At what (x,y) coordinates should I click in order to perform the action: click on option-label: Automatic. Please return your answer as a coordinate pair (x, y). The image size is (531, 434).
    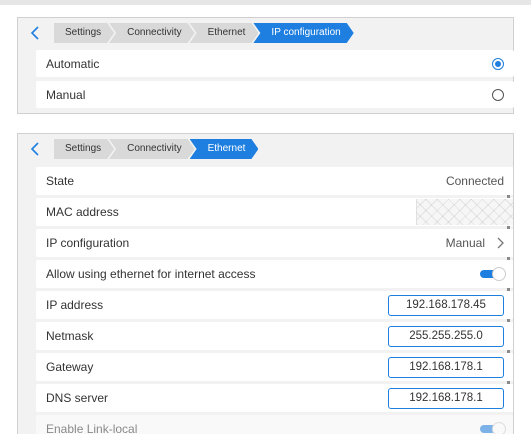
    Looking at the image, I should click on (73, 63).